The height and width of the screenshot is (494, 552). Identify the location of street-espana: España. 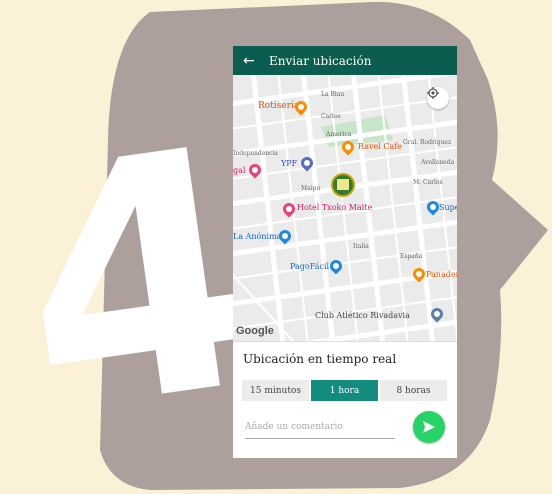
(411, 256).